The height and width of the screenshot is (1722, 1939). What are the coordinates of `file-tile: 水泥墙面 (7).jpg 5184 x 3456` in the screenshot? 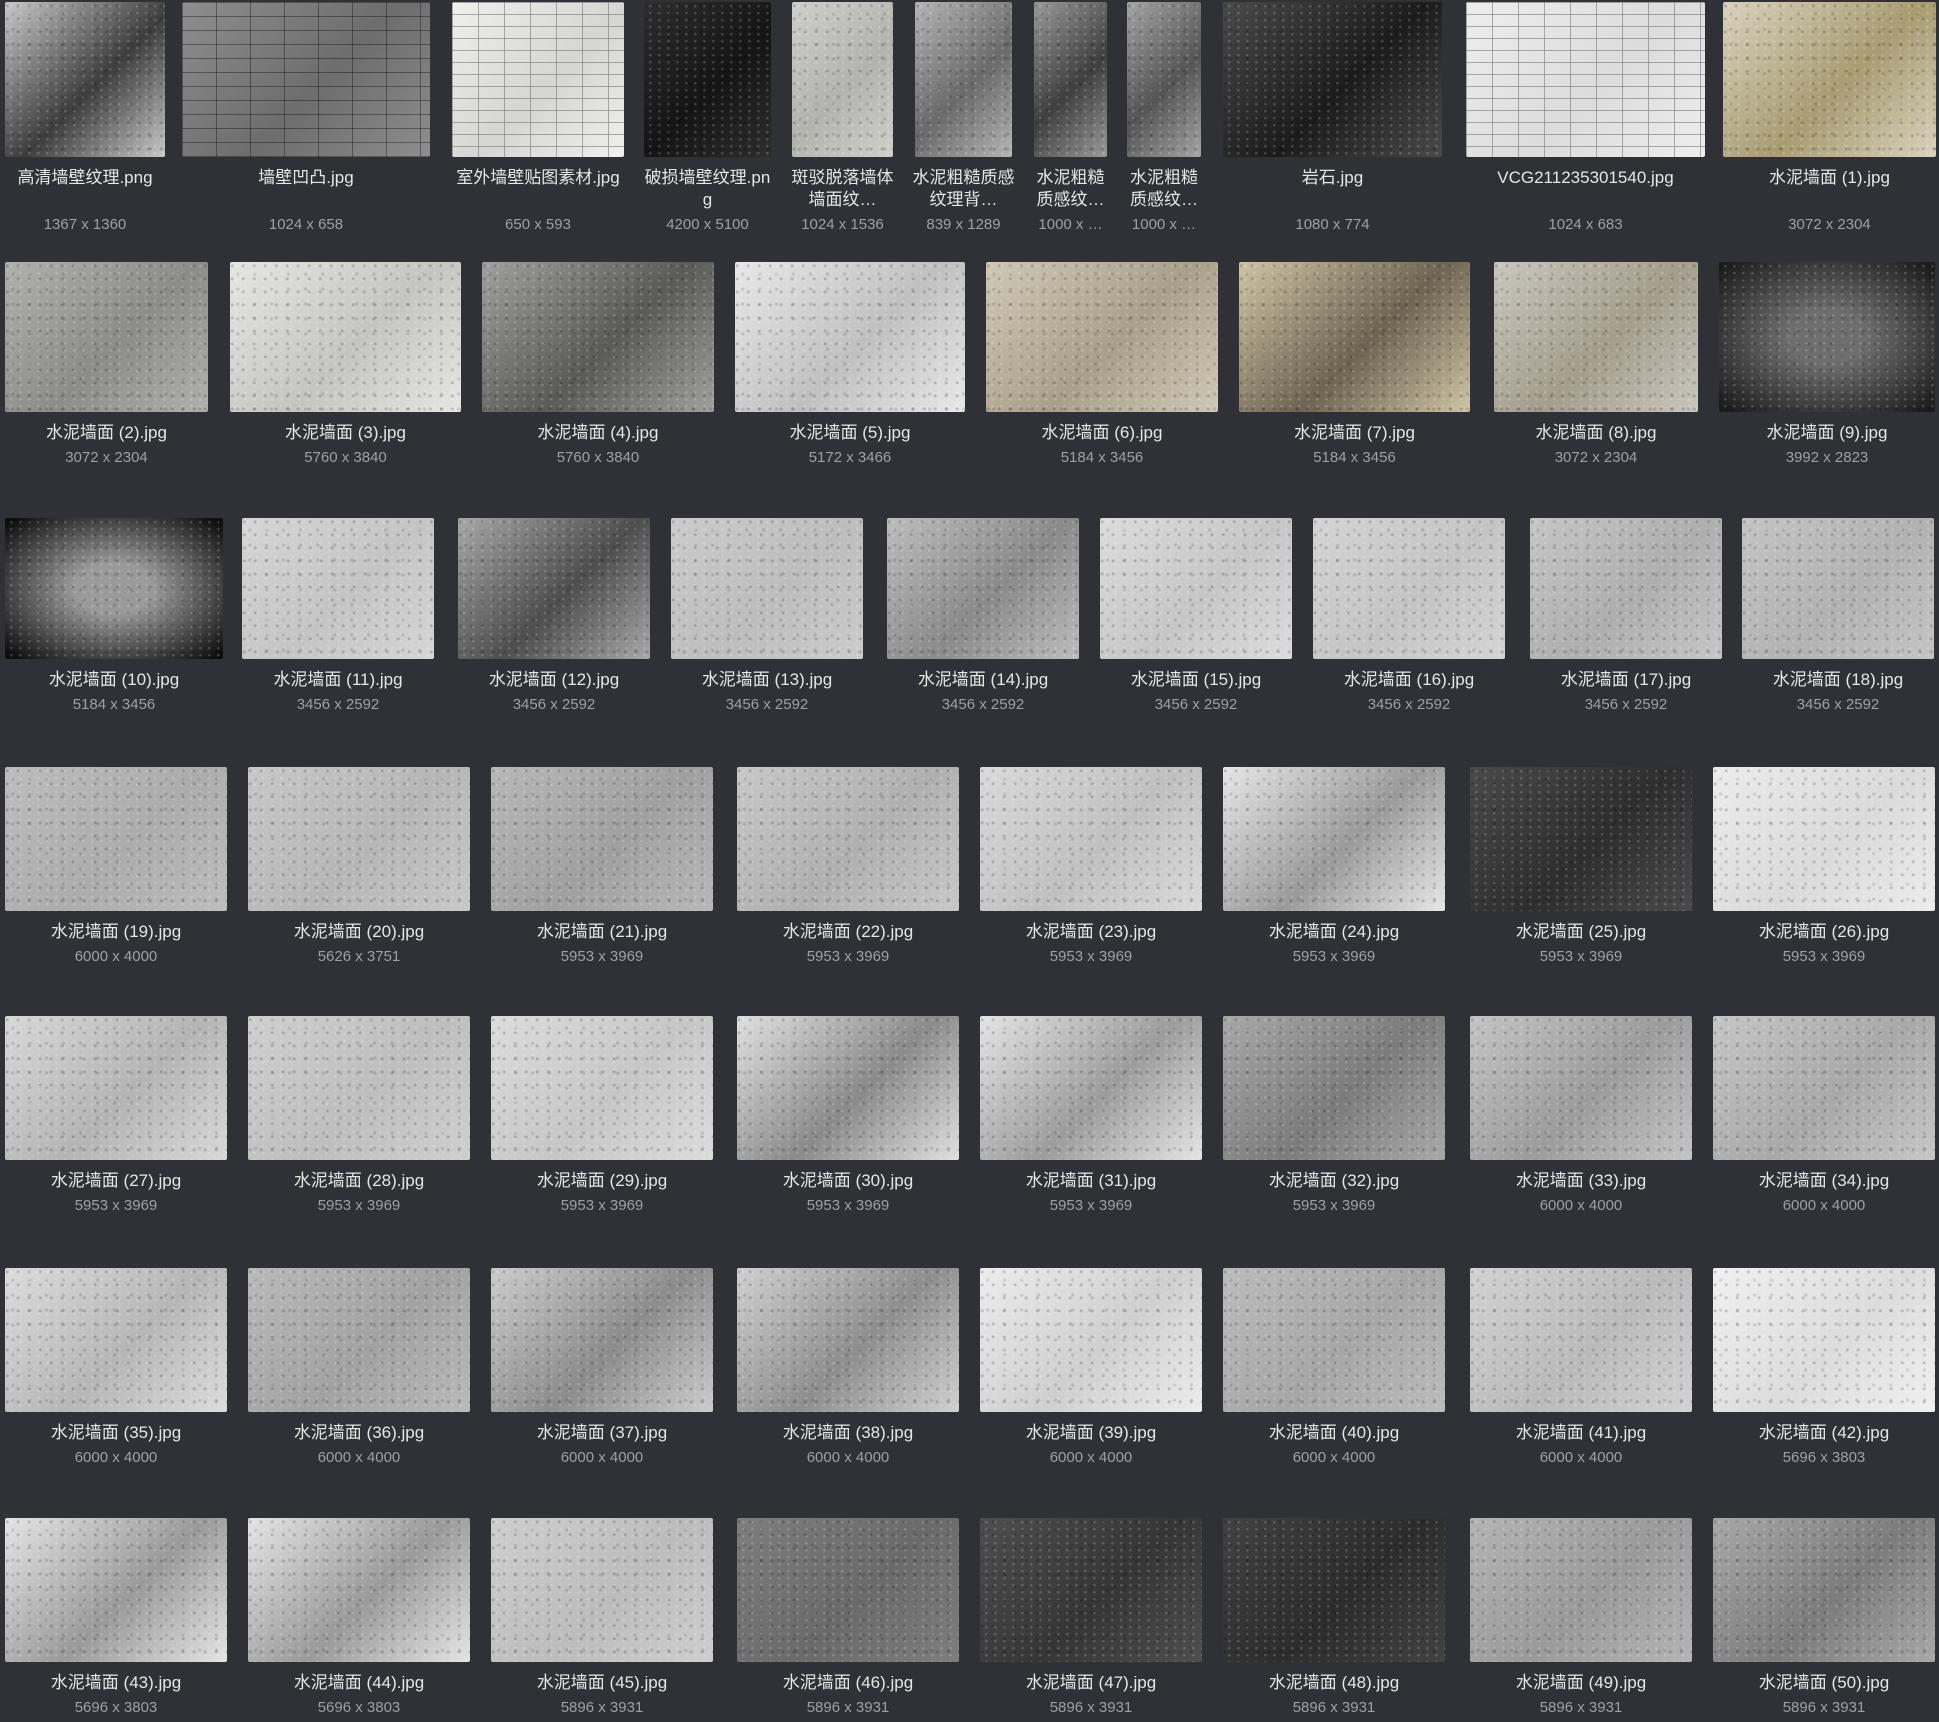 It's located at (1354, 364).